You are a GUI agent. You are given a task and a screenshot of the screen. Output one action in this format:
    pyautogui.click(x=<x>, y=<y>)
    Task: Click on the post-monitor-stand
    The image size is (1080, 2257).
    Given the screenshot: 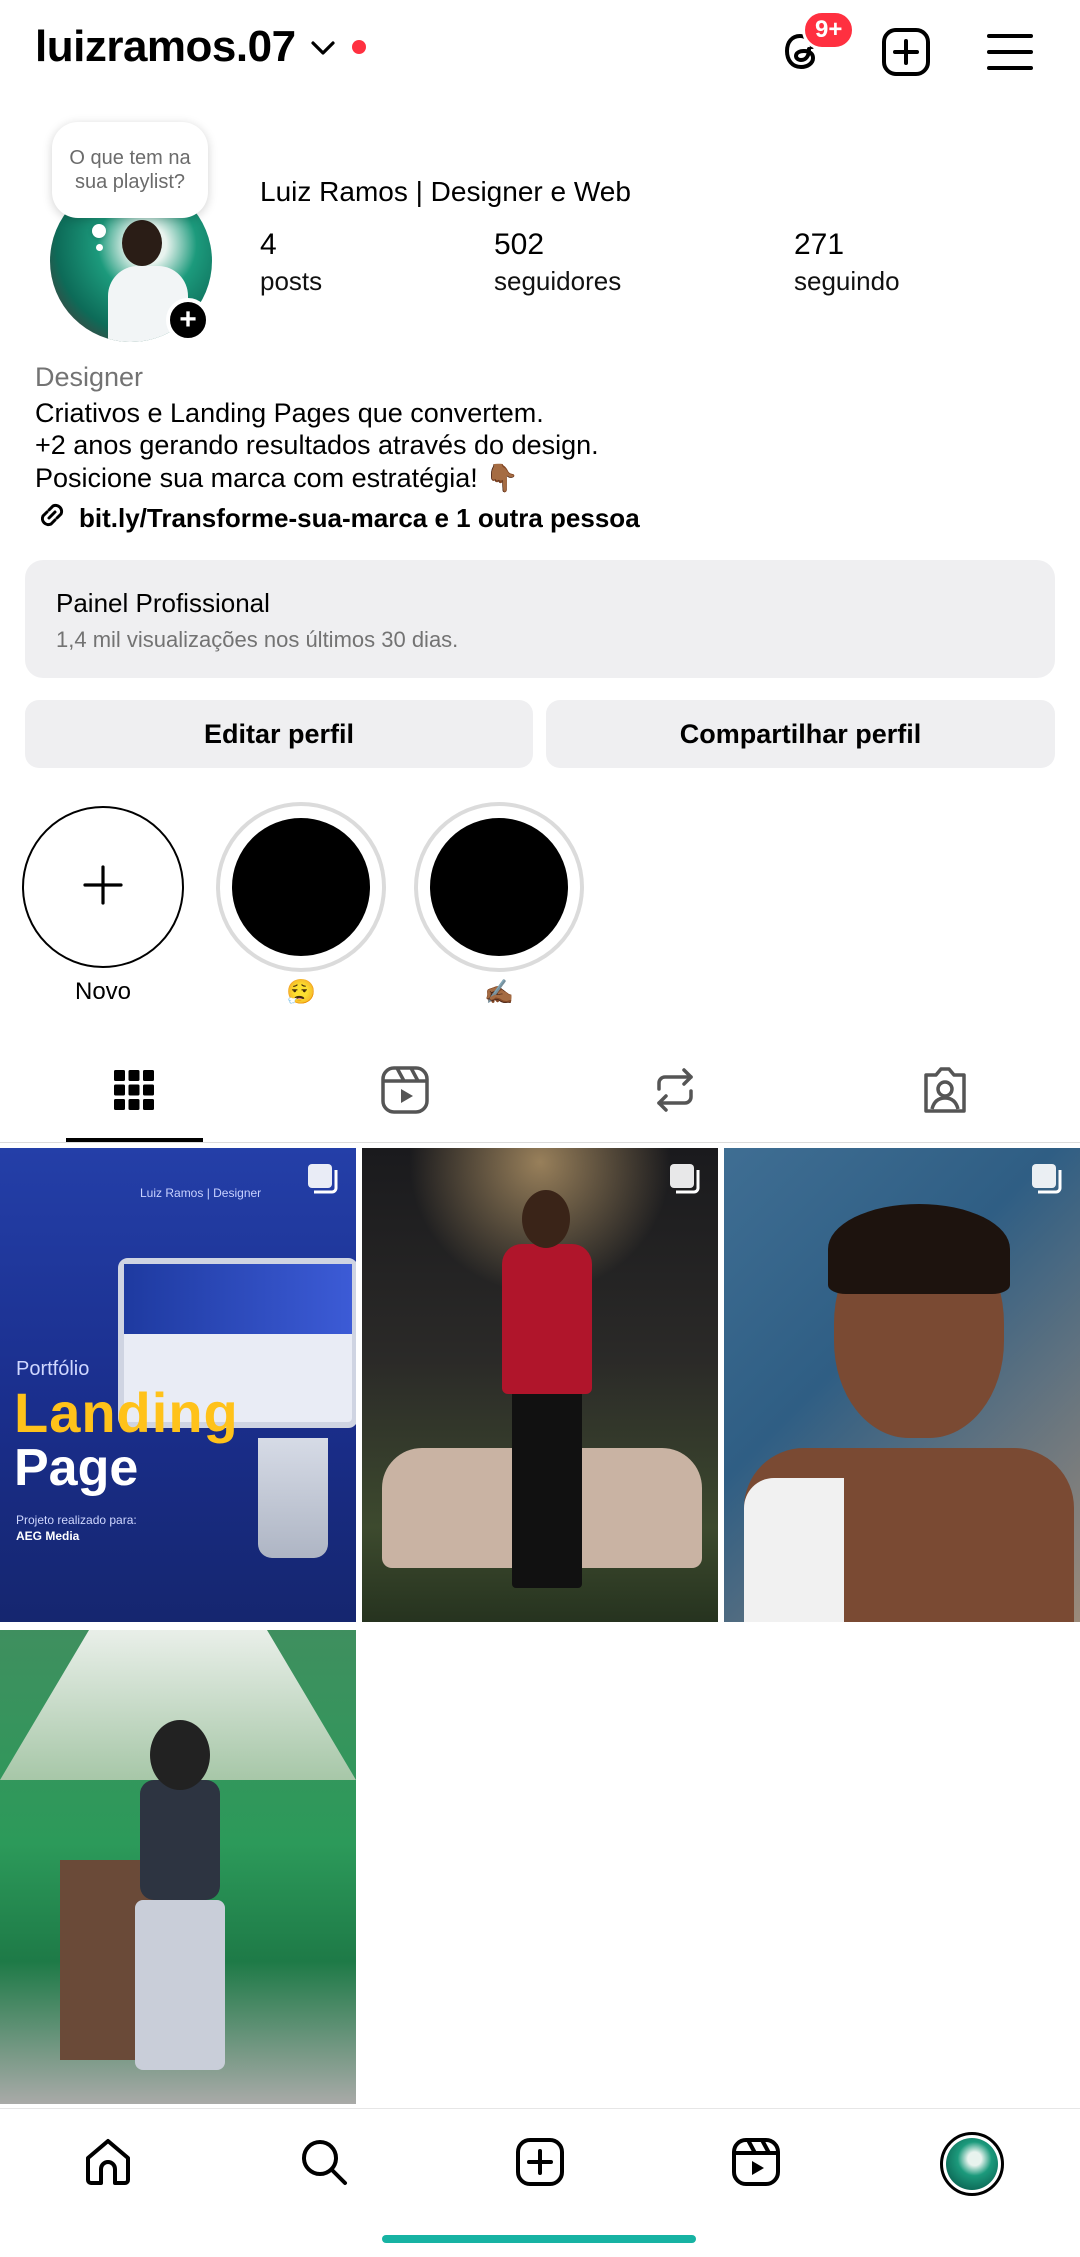 What is the action you would take?
    pyautogui.click(x=293, y=1498)
    